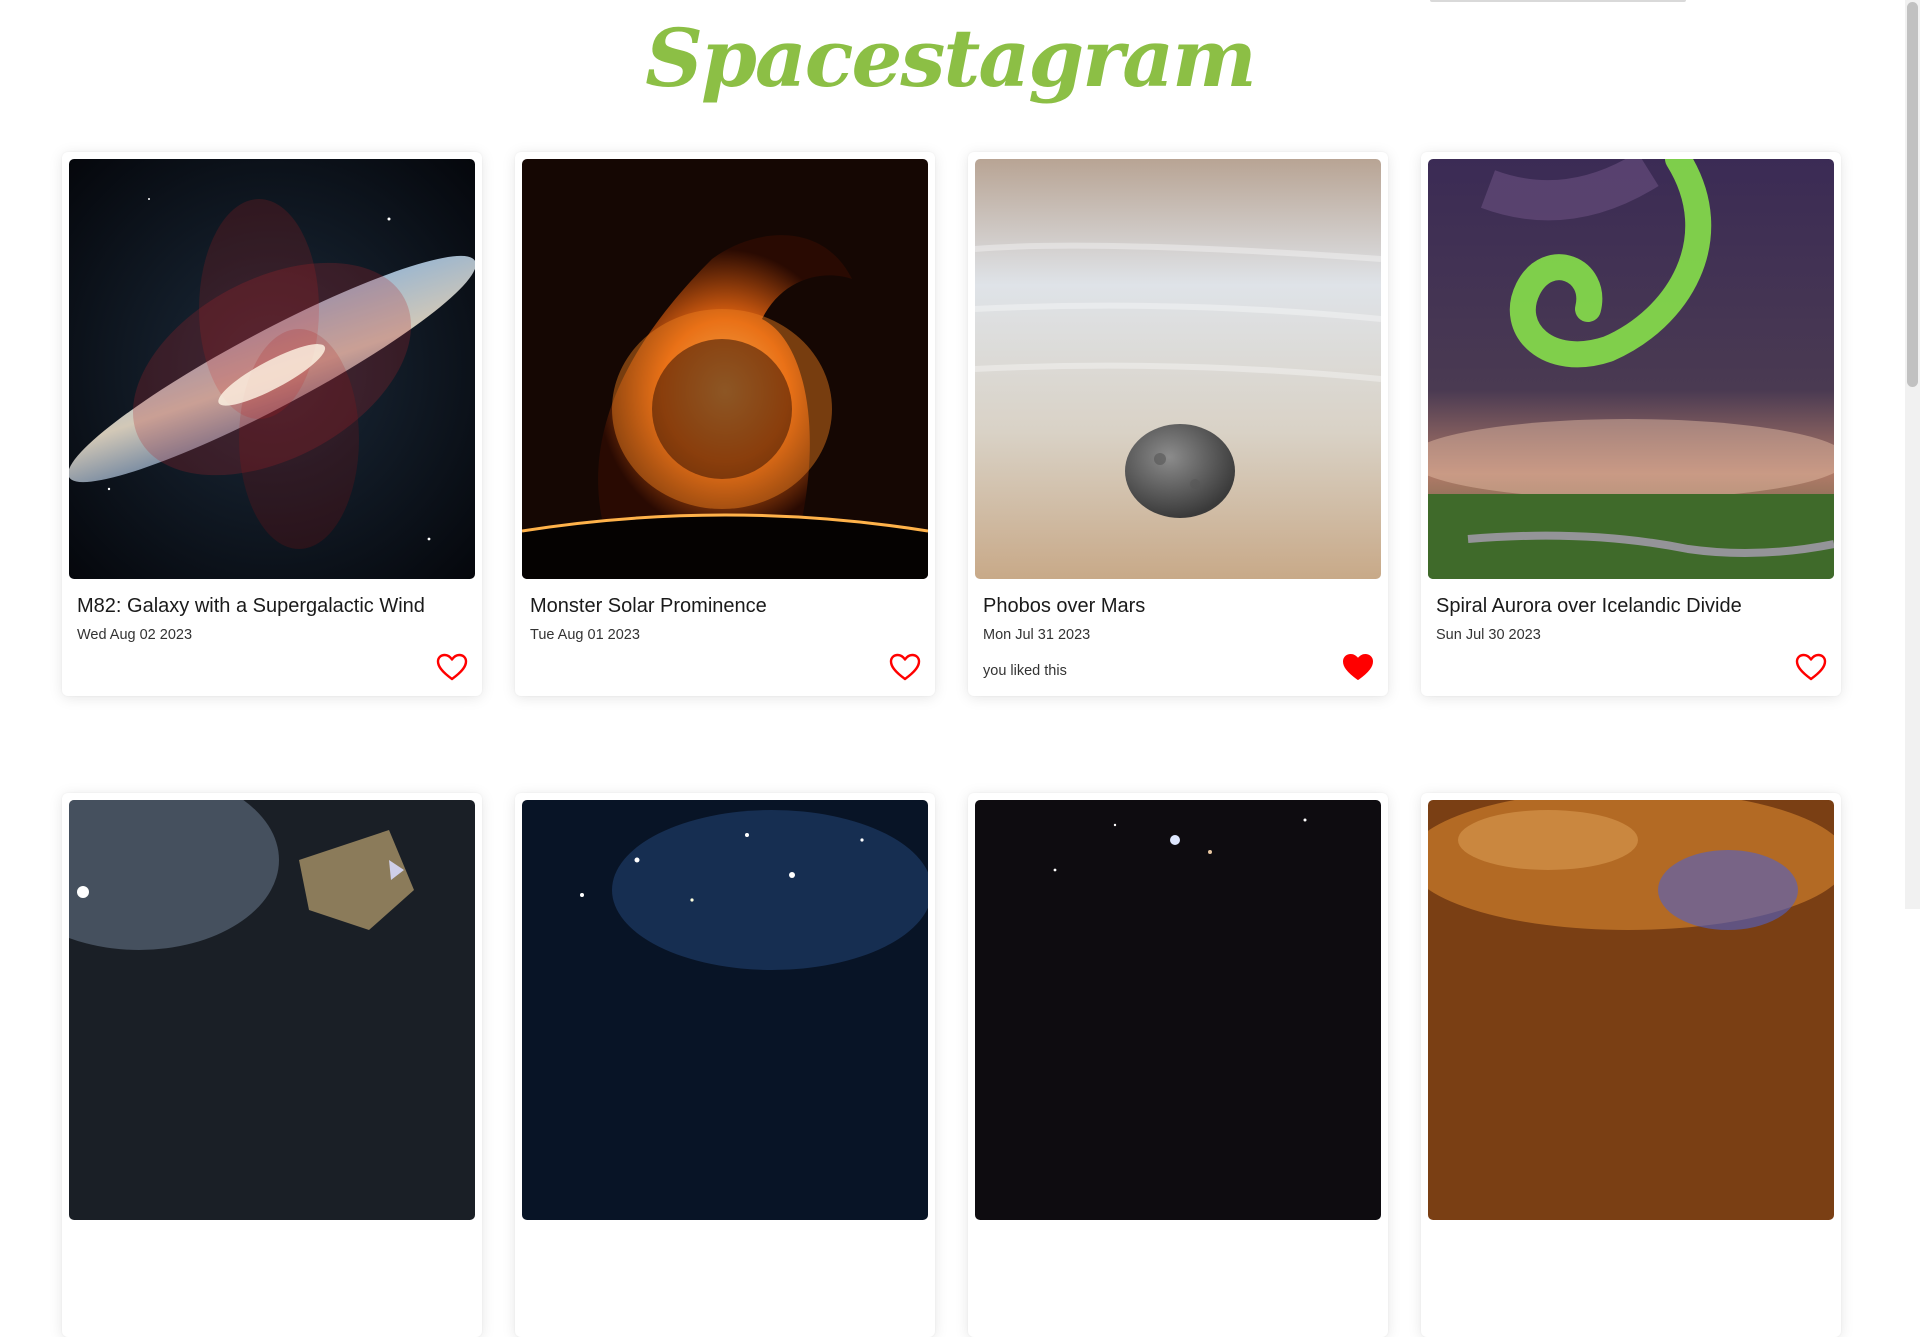 The image size is (1920, 1337). What do you see at coordinates (1589, 606) in the screenshot?
I see `post-title: Spiral Aurora over Icelandic Divide` at bounding box center [1589, 606].